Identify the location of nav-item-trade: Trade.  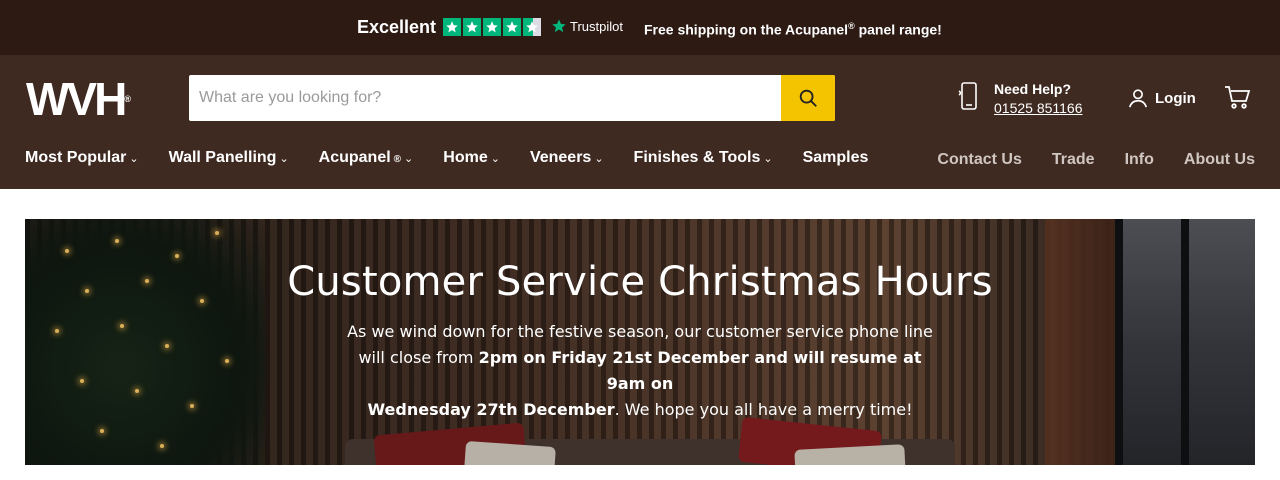
(1073, 160).